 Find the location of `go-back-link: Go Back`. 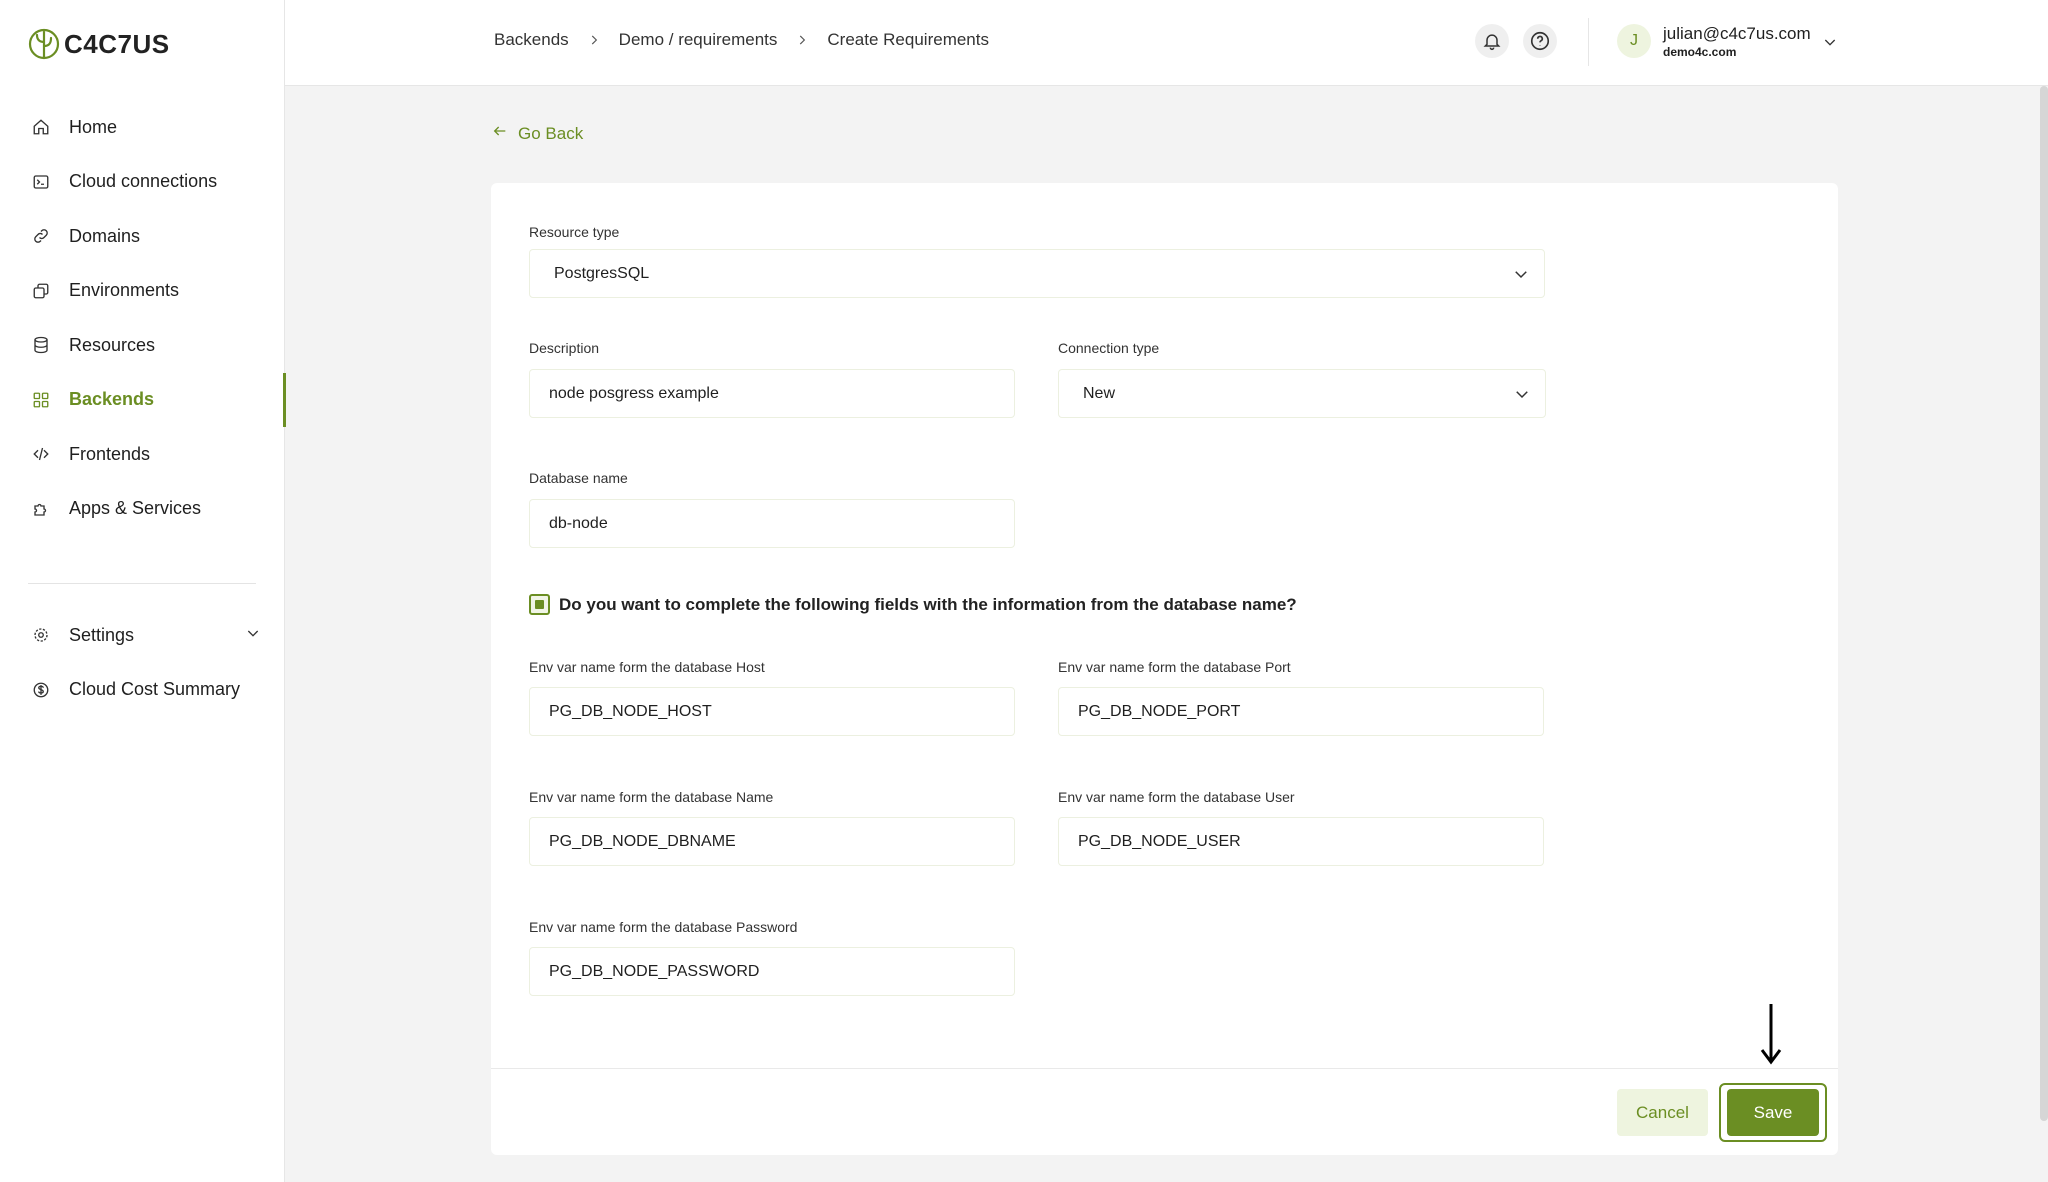

go-back-link: Go Back is located at coordinates (537, 133).